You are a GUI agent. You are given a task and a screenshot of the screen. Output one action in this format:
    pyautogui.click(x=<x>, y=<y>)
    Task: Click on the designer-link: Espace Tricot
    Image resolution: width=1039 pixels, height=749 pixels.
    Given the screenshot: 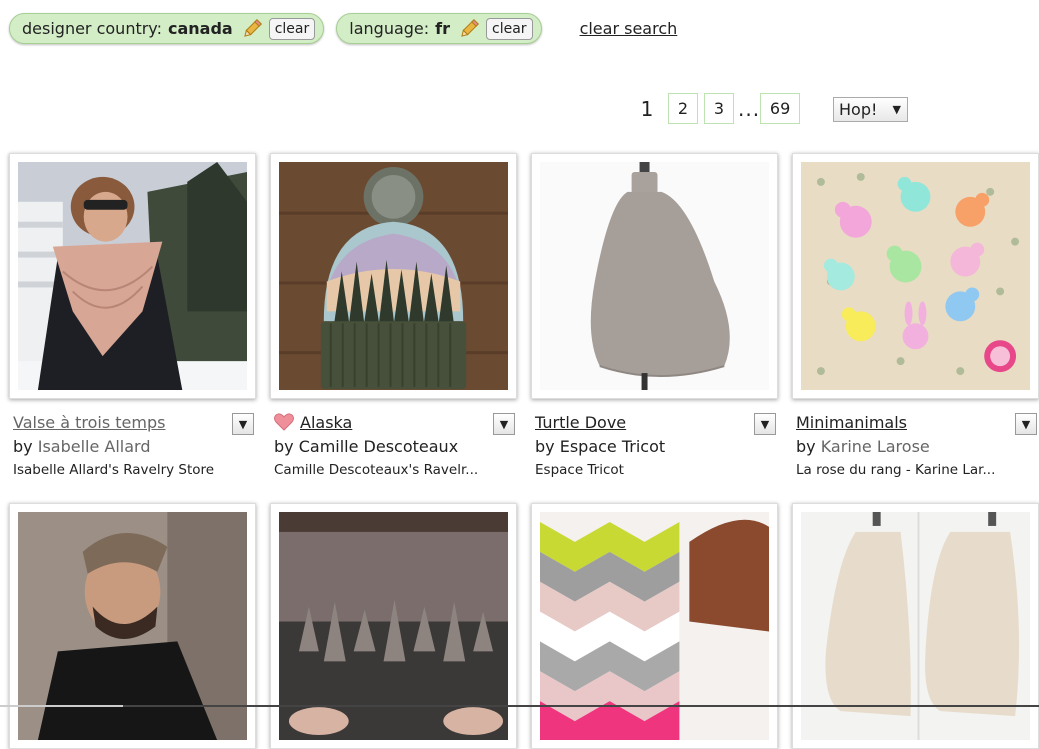 What is the action you would take?
    pyautogui.click(x=612, y=446)
    